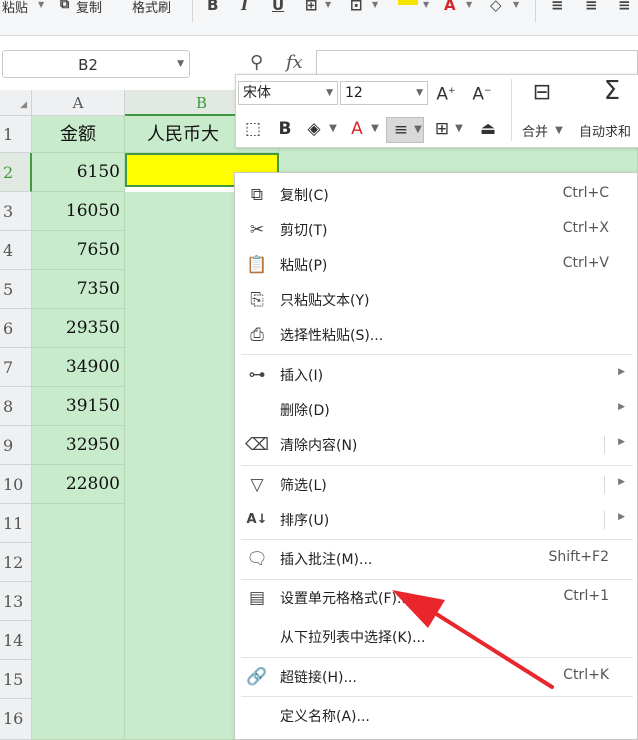 This screenshot has width=638, height=740. I want to click on menu-separator, so click(437, 657).